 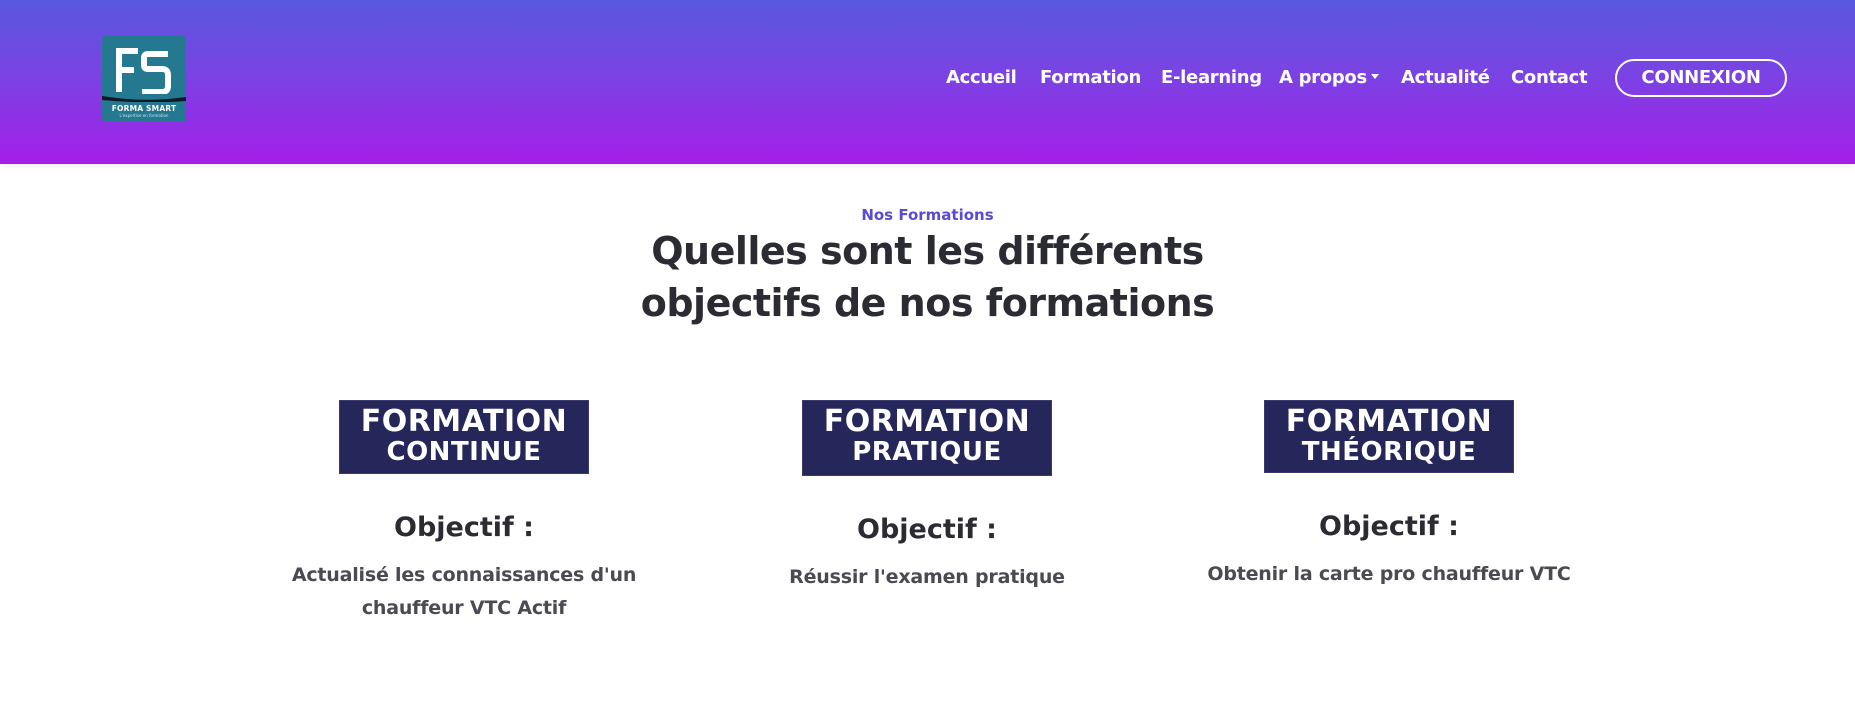 I want to click on objective-text: Obtenir la carte pro chauffeur VTC, so click(x=1389, y=574).